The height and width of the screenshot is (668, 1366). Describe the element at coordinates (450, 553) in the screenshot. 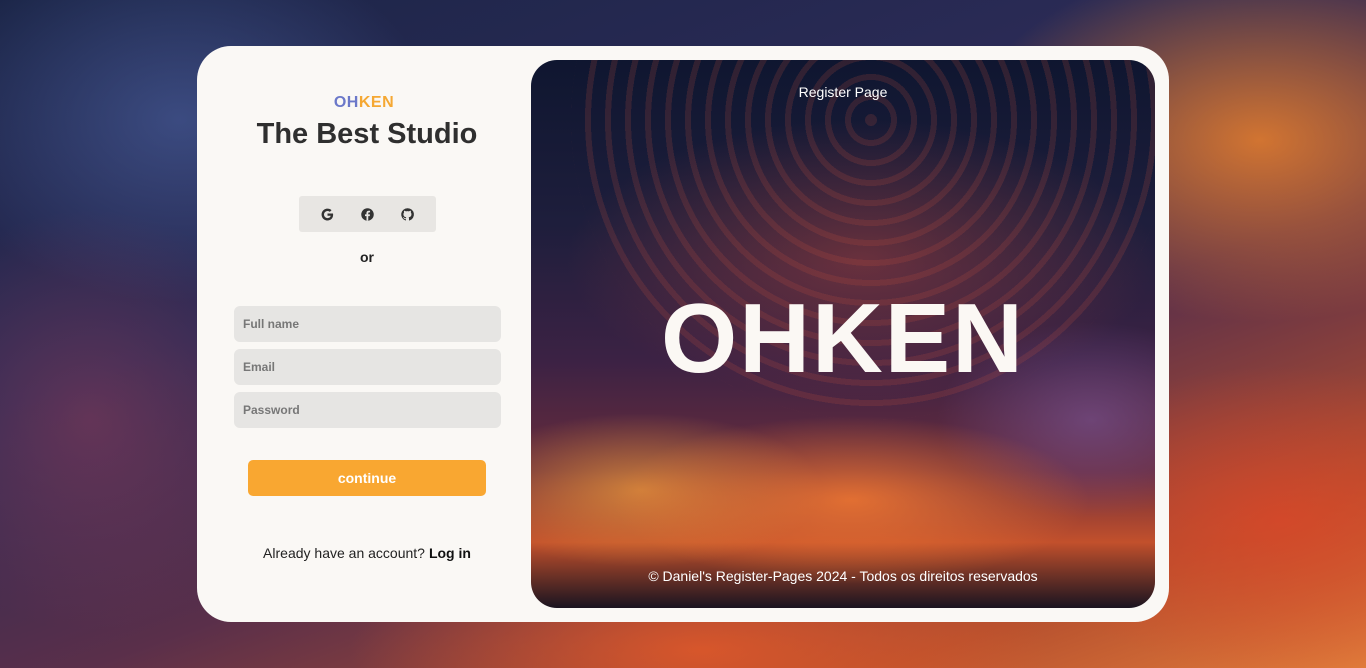

I see `login-link: Log in` at that location.